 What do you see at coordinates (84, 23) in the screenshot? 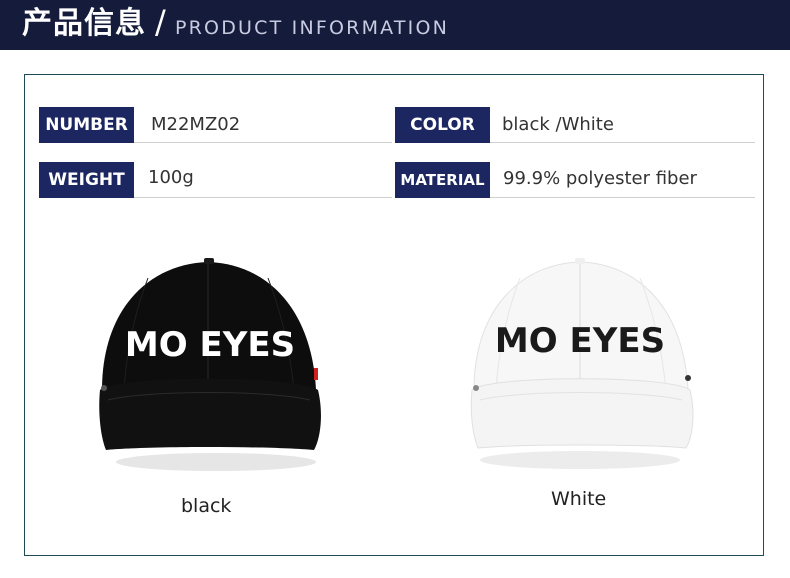
I see `header-title-cn: 产品信息` at bounding box center [84, 23].